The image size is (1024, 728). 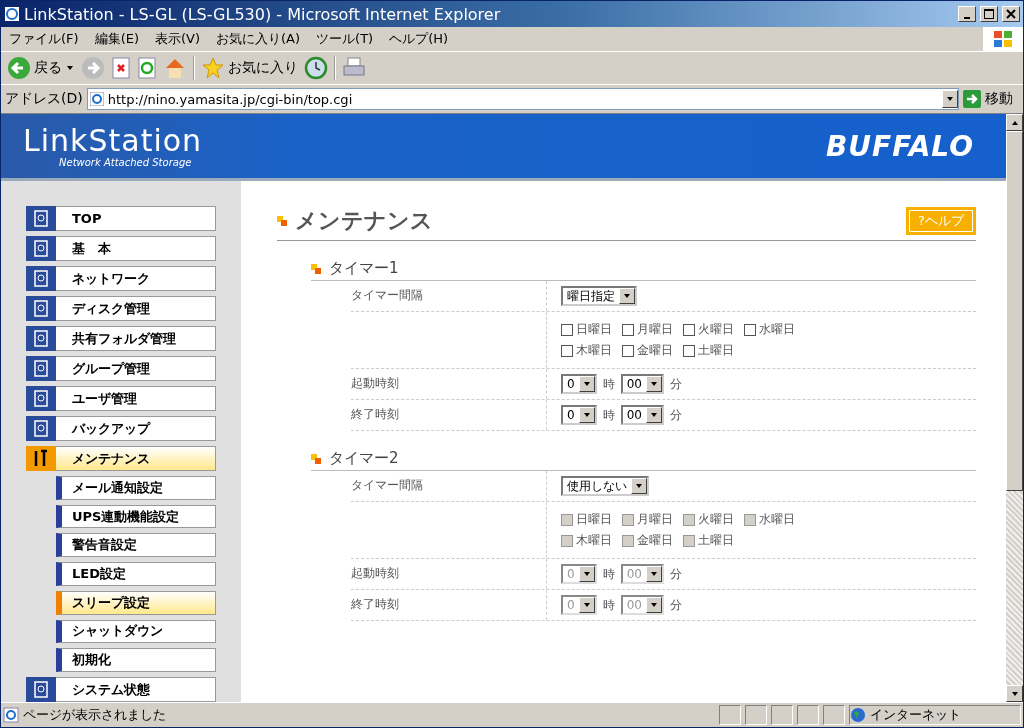 What do you see at coordinates (121, 248) in the screenshot?
I see `nav-item: 基 本` at bounding box center [121, 248].